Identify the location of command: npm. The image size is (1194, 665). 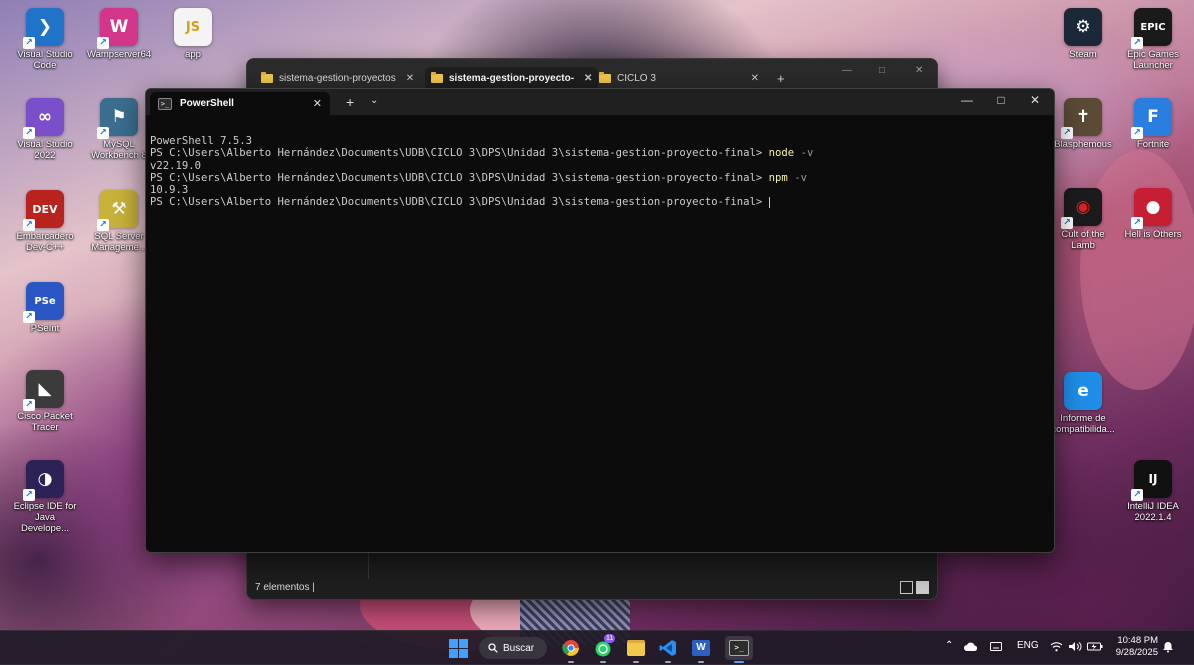
(778, 177).